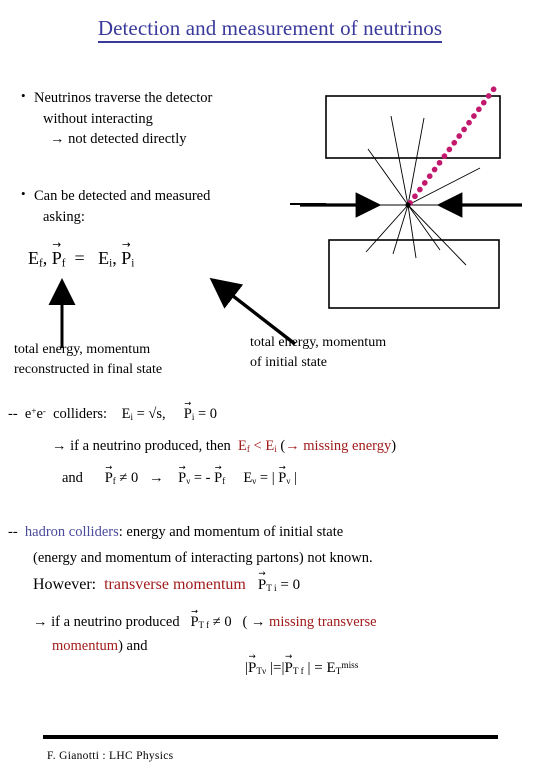 The width and height of the screenshot is (540, 780). What do you see at coordinates (65, 584) in the screenshot?
I see `however-label: However:` at bounding box center [65, 584].